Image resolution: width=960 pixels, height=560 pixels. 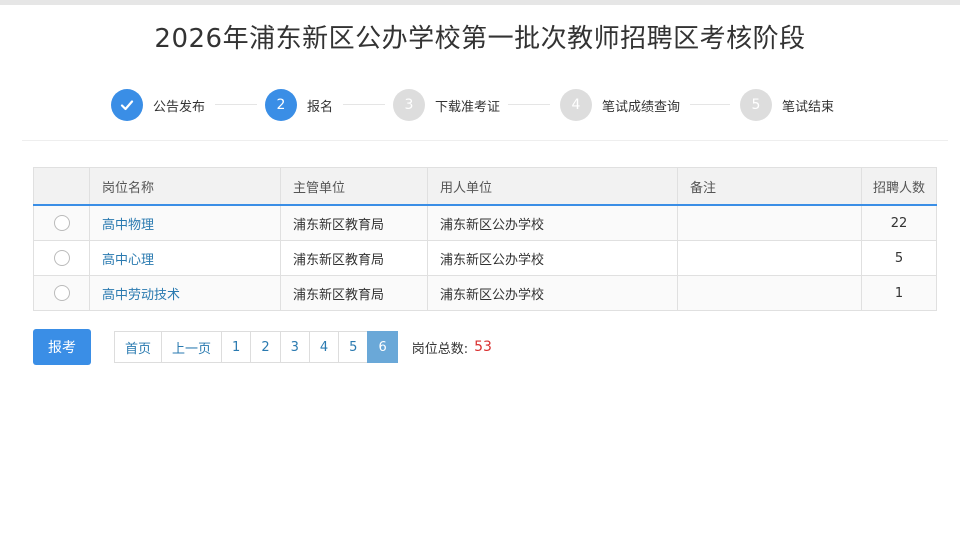 I want to click on step-number: 3, so click(x=409, y=105).